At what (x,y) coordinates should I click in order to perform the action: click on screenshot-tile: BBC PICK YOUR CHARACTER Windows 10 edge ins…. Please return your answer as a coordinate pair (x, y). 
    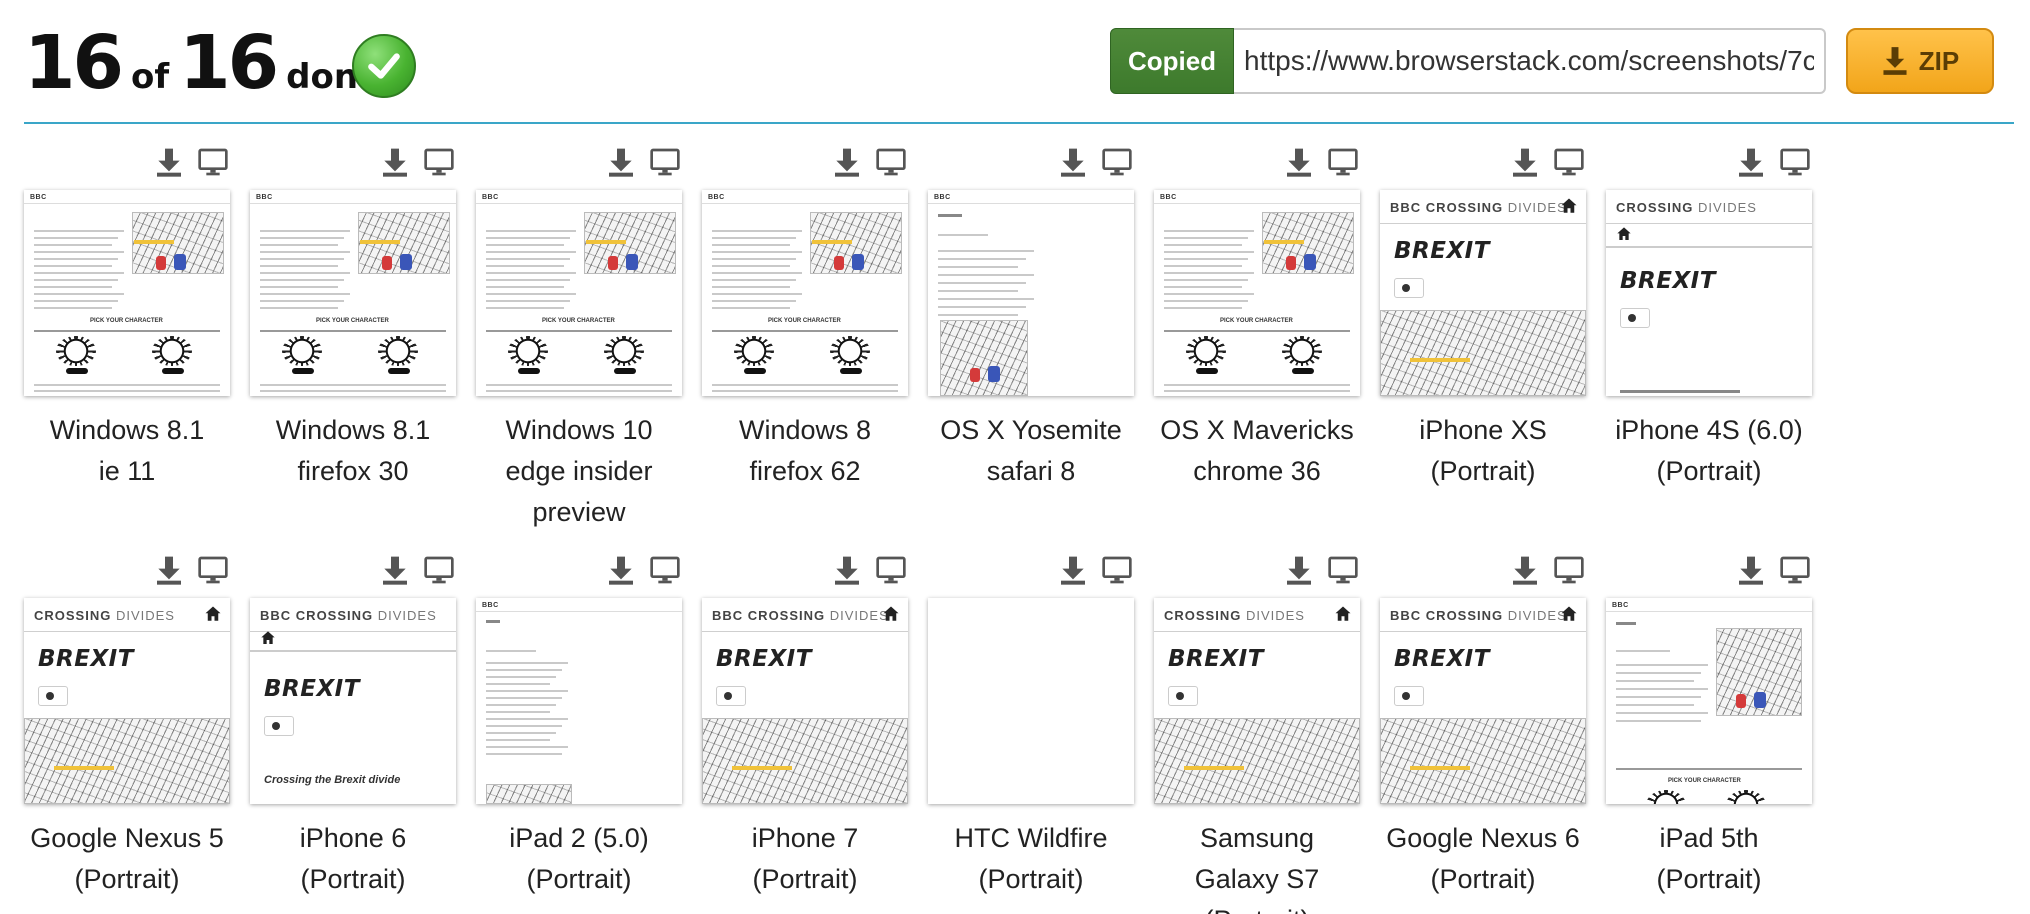
    Looking at the image, I should click on (579, 340).